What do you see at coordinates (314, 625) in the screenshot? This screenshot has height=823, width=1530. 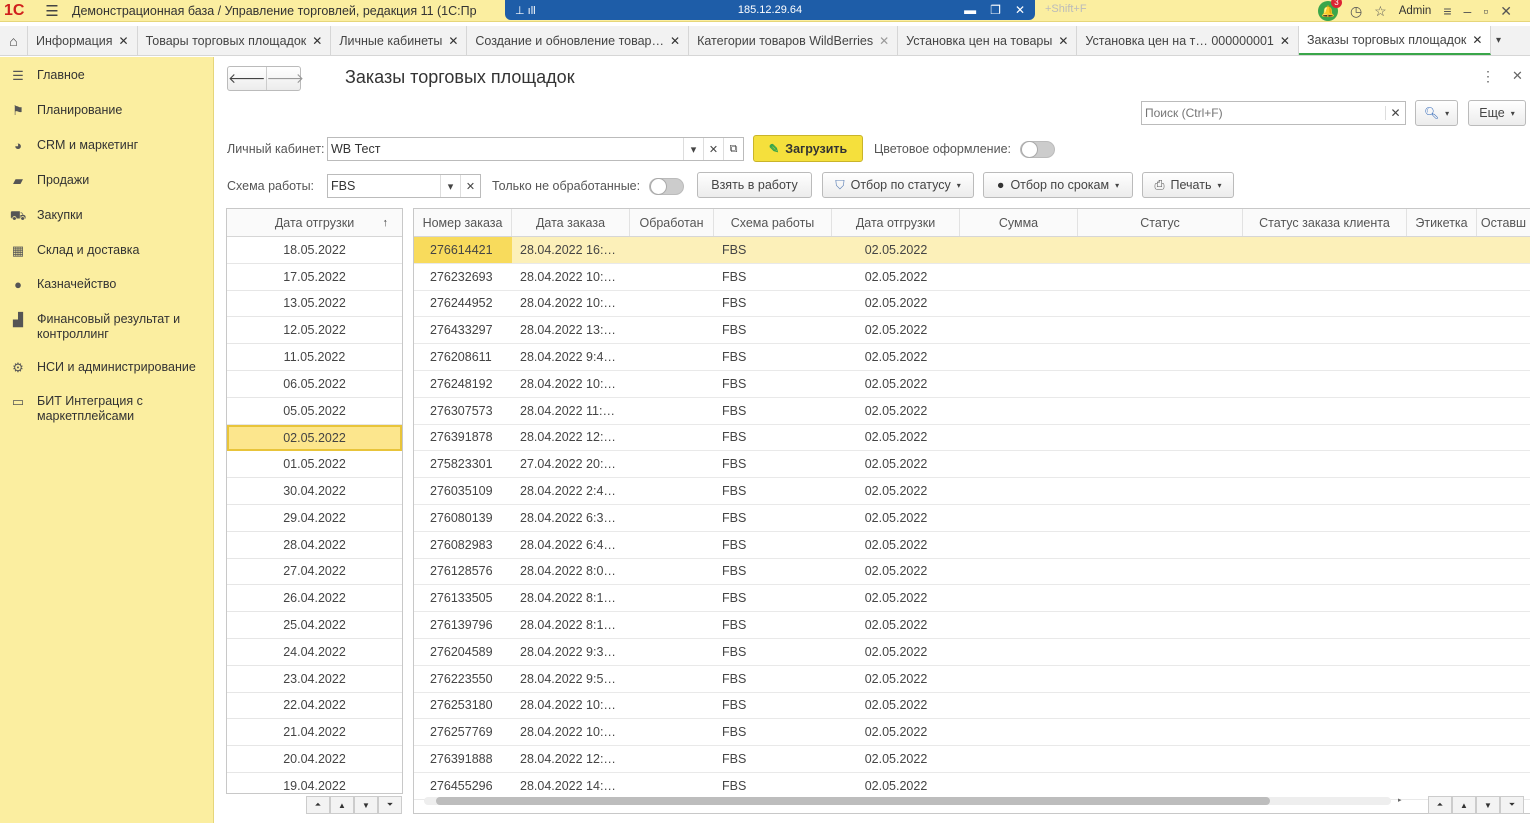 I see `date-row: 25.04.2022` at bounding box center [314, 625].